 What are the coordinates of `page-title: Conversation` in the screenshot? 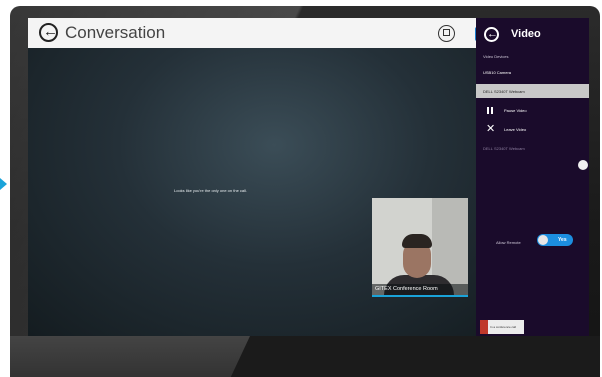 It's located at (115, 32).